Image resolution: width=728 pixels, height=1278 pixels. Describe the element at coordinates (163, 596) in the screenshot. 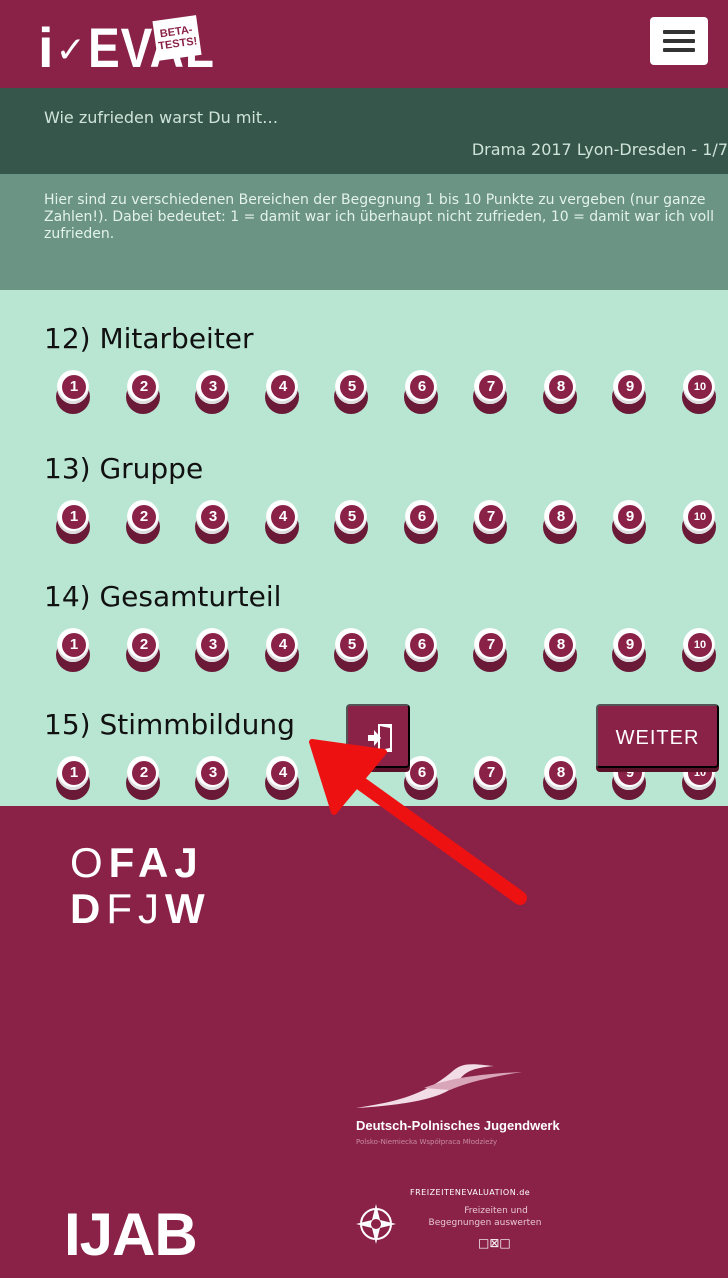

I see `question-title: 14) Gesamturteil` at that location.